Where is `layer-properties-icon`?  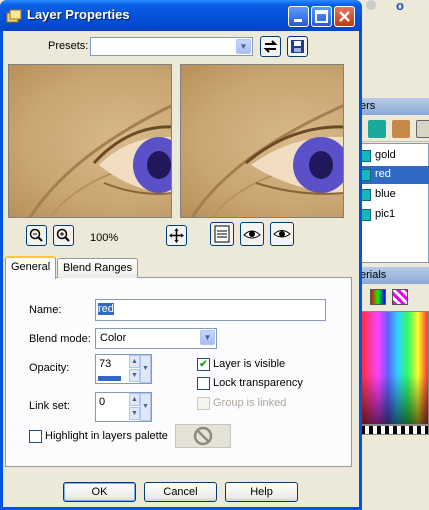 layer-properties-icon is located at coordinates (422, 129).